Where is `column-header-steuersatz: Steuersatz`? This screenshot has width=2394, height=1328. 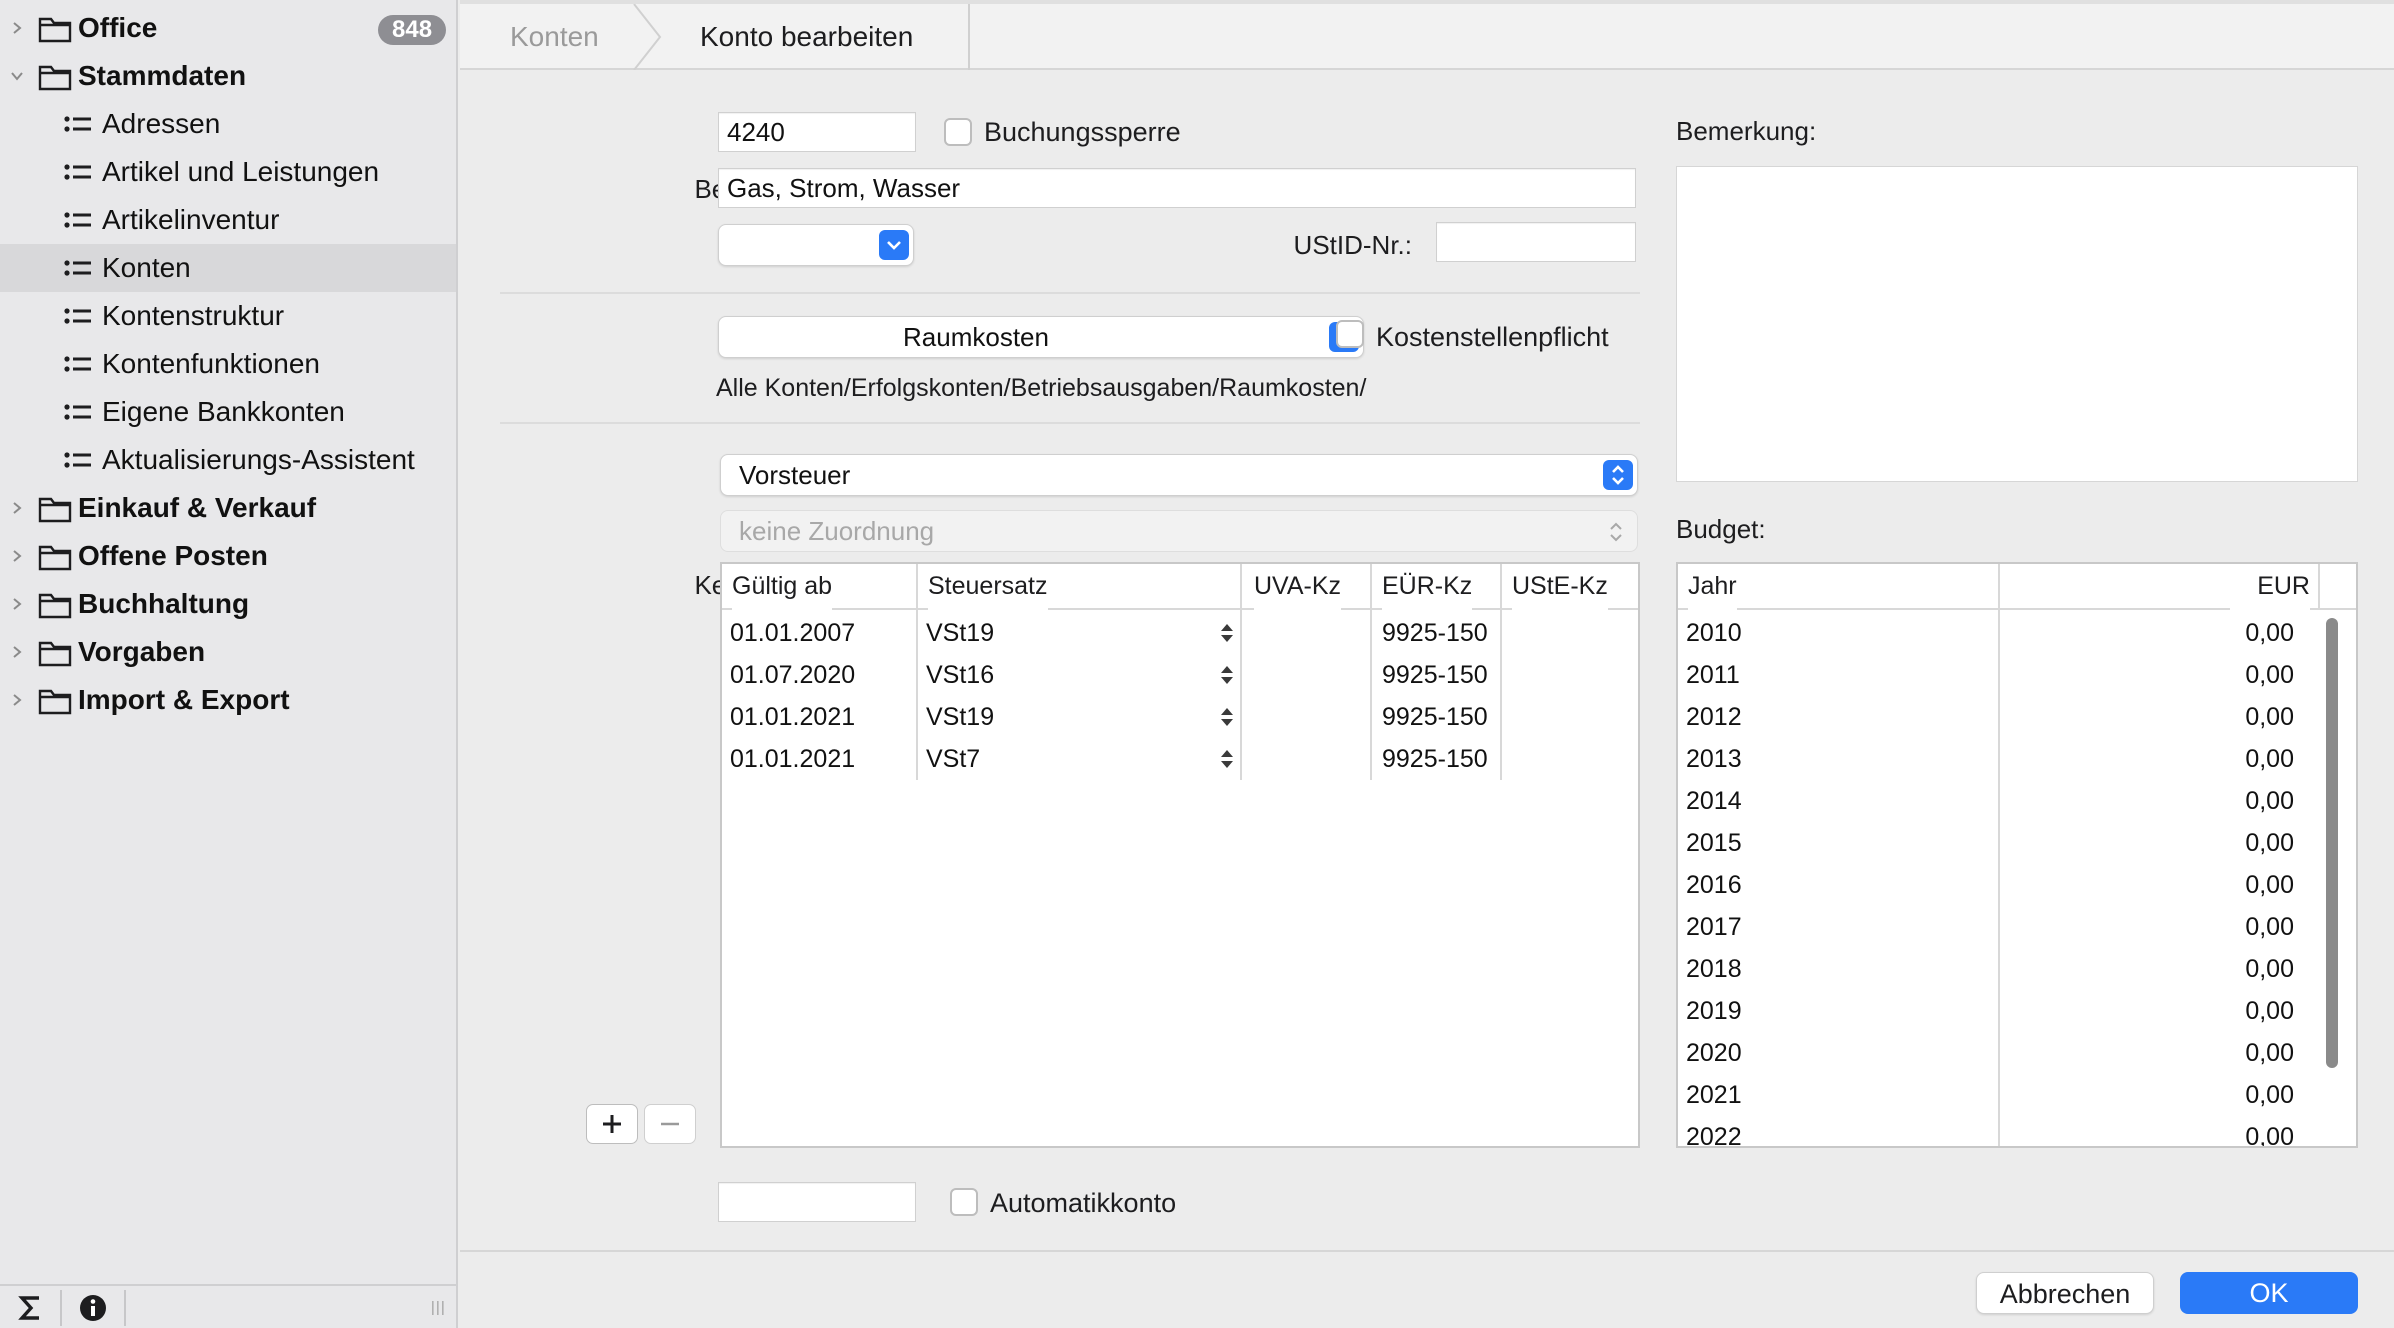 column-header-steuersatz: Steuersatz is located at coordinates (988, 587).